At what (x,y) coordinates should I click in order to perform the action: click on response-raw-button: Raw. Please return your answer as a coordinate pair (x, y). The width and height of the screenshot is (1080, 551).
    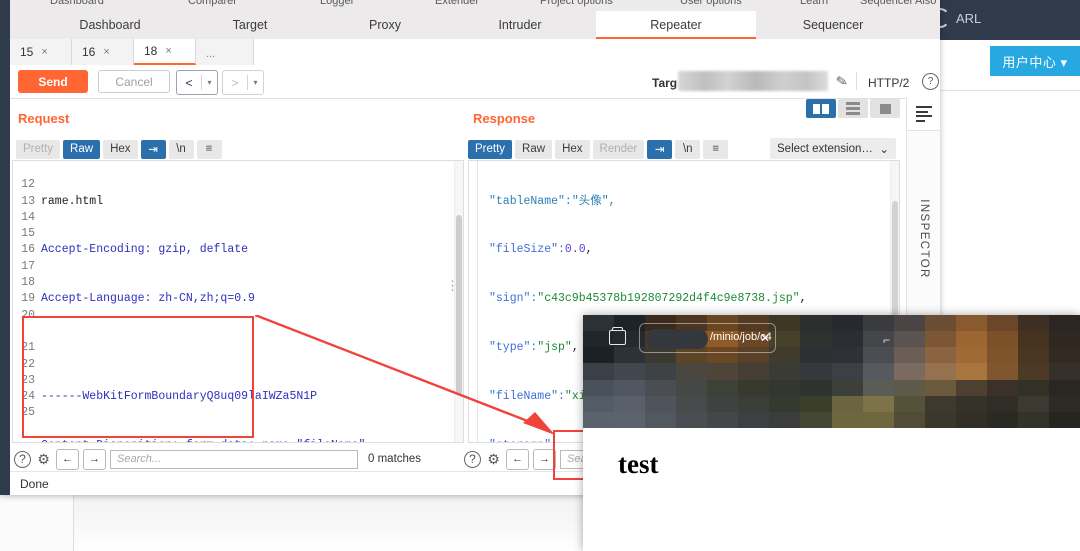
    Looking at the image, I should click on (534, 149).